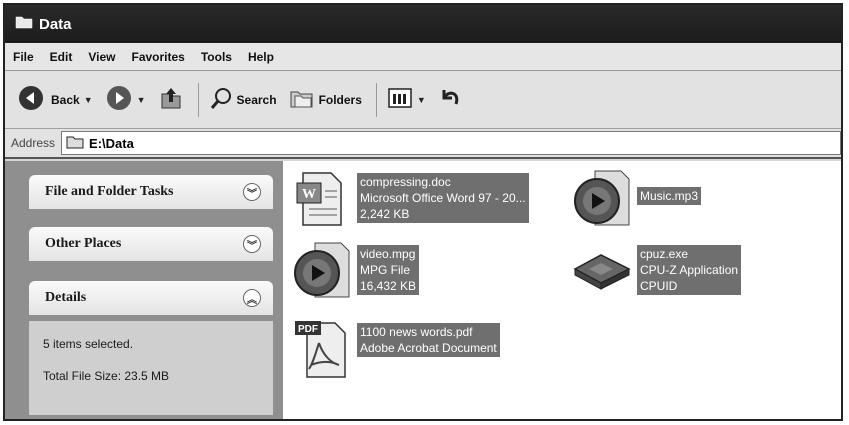 This screenshot has height=425, width=849. Describe the element at coordinates (659, 286) in the screenshot. I see `file-size: CPUID` at that location.